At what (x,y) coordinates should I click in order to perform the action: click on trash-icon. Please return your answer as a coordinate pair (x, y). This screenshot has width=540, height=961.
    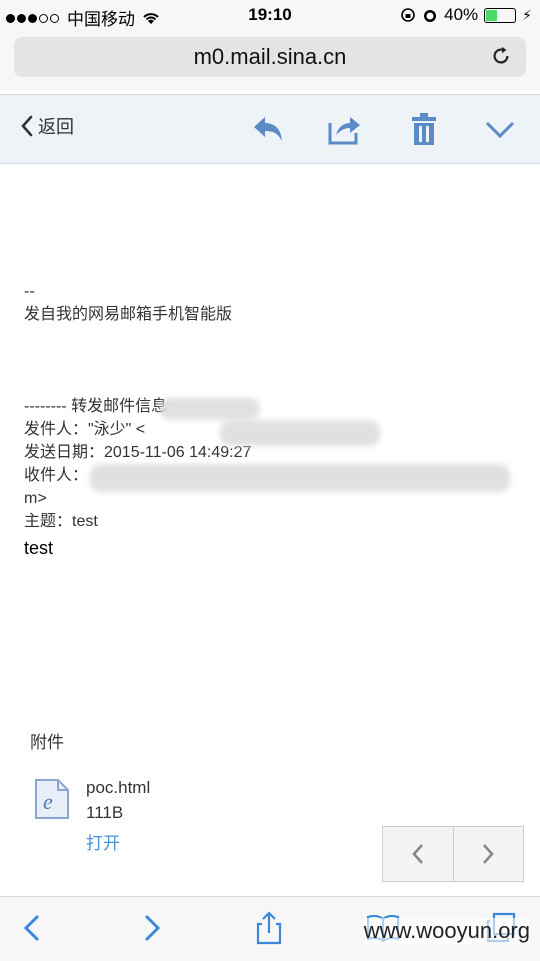
    Looking at the image, I should click on (424, 129).